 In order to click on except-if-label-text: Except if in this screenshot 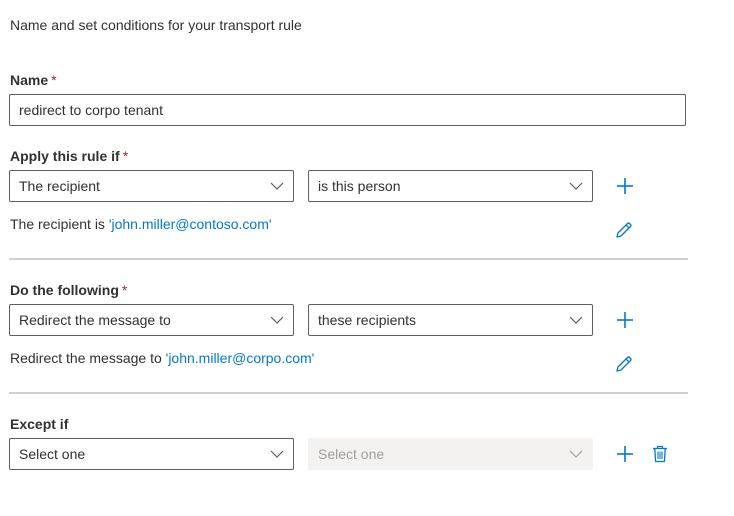, I will do `click(39, 424)`.